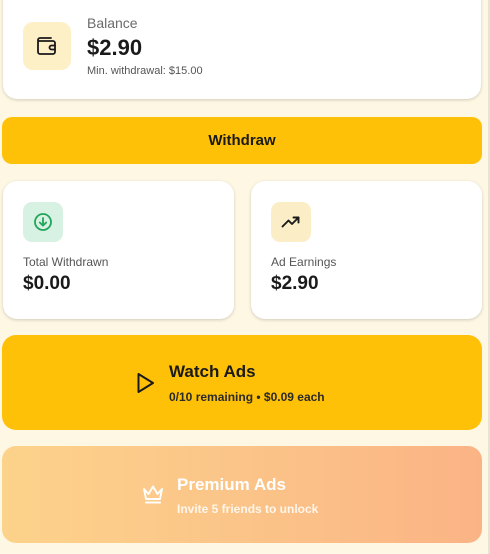  Describe the element at coordinates (248, 509) in the screenshot. I see `premium-ads-subtitle: Invite 5 friends to unlock` at that location.